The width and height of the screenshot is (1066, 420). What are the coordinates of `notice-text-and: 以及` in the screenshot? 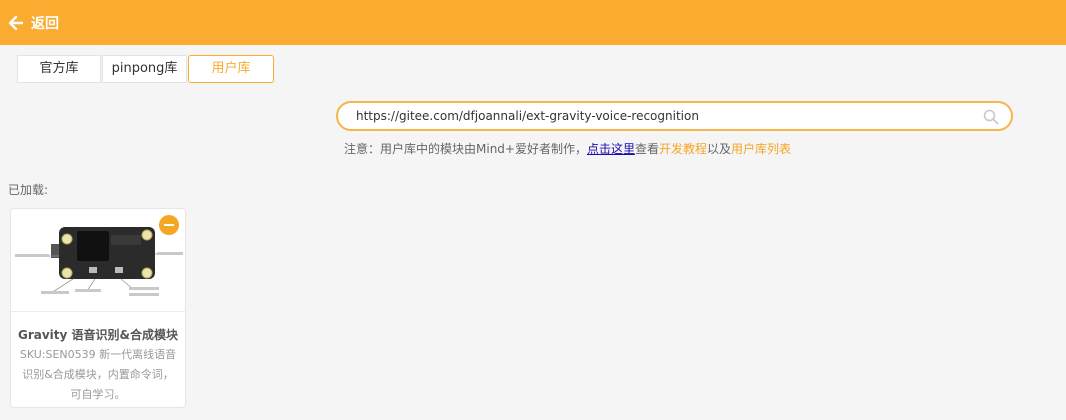 It's located at (719, 149).